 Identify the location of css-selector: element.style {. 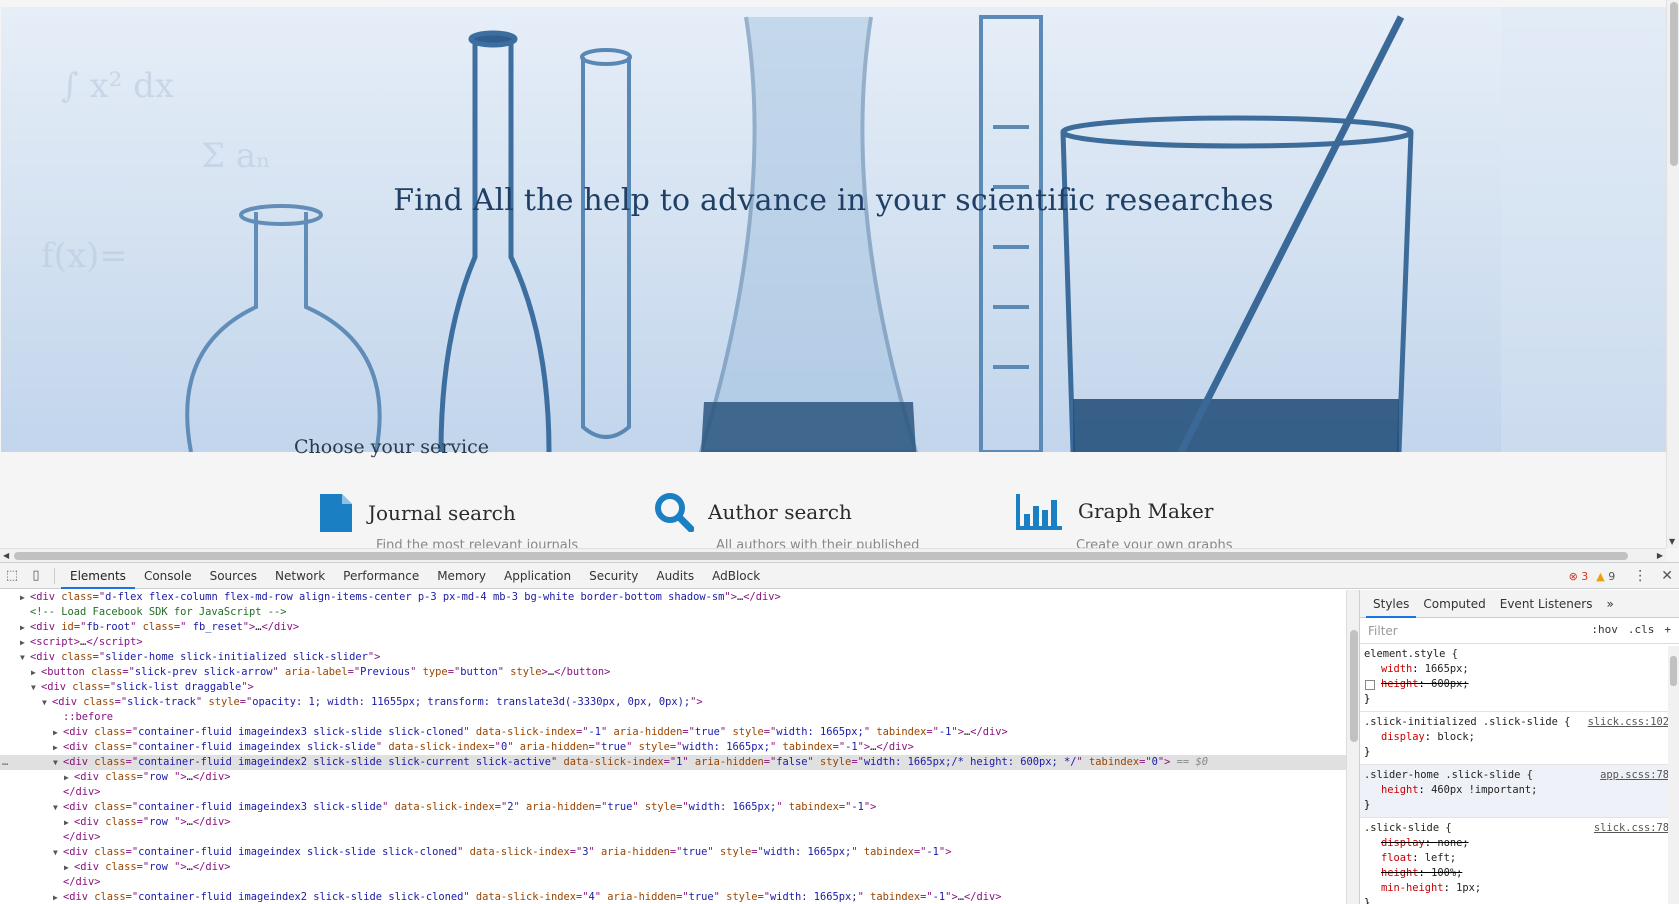
(1411, 654).